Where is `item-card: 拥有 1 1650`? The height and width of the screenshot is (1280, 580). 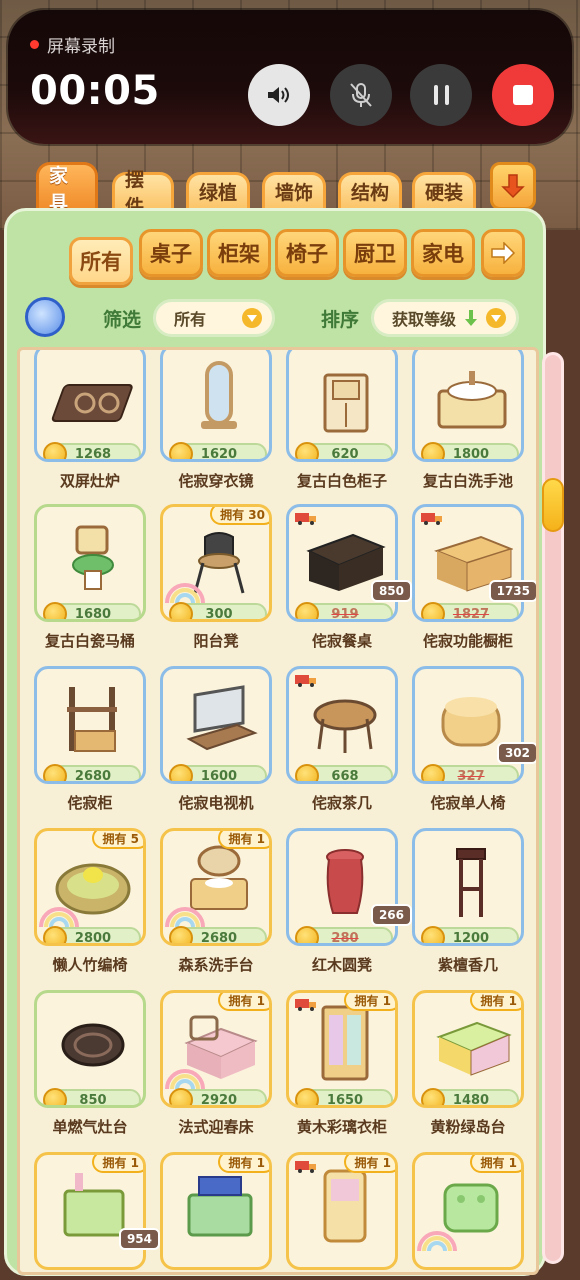 item-card: 拥有 1 1650 is located at coordinates (342, 1049).